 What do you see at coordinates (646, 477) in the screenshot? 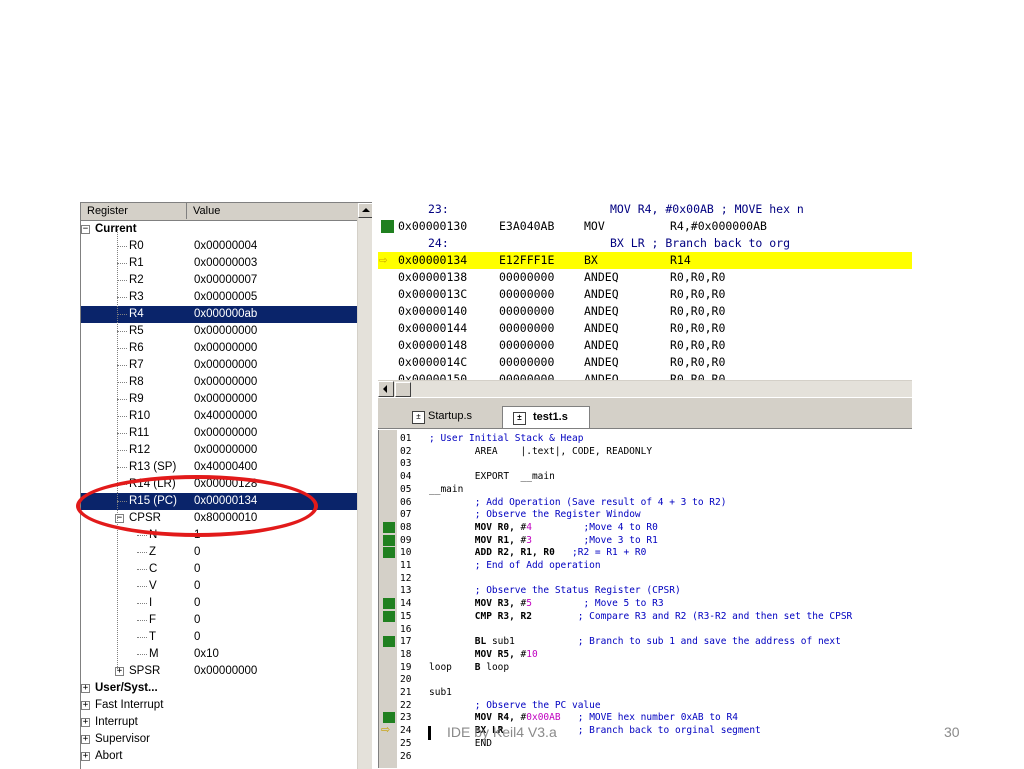
I see `editor-line: 04 EXPORT __main` at bounding box center [646, 477].